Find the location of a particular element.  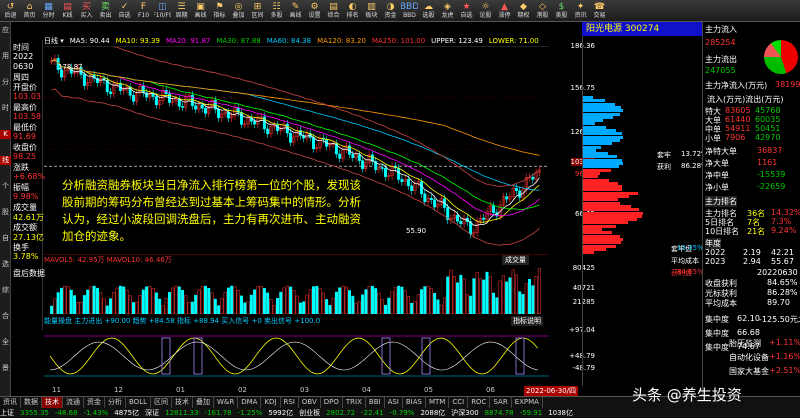

toolbar-button-14: ☷ 多股 is located at coordinates (276, 11).